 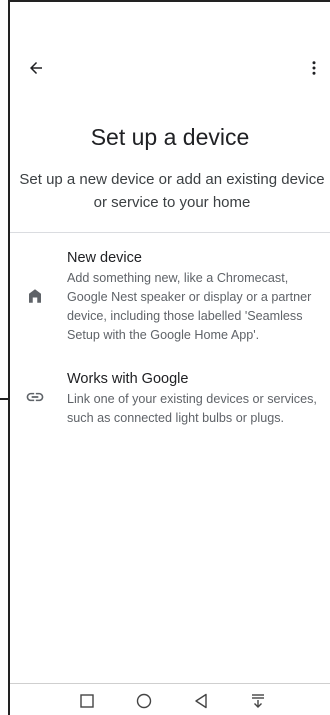 I want to click on device-bezel-left, so click(x=9, y=357).